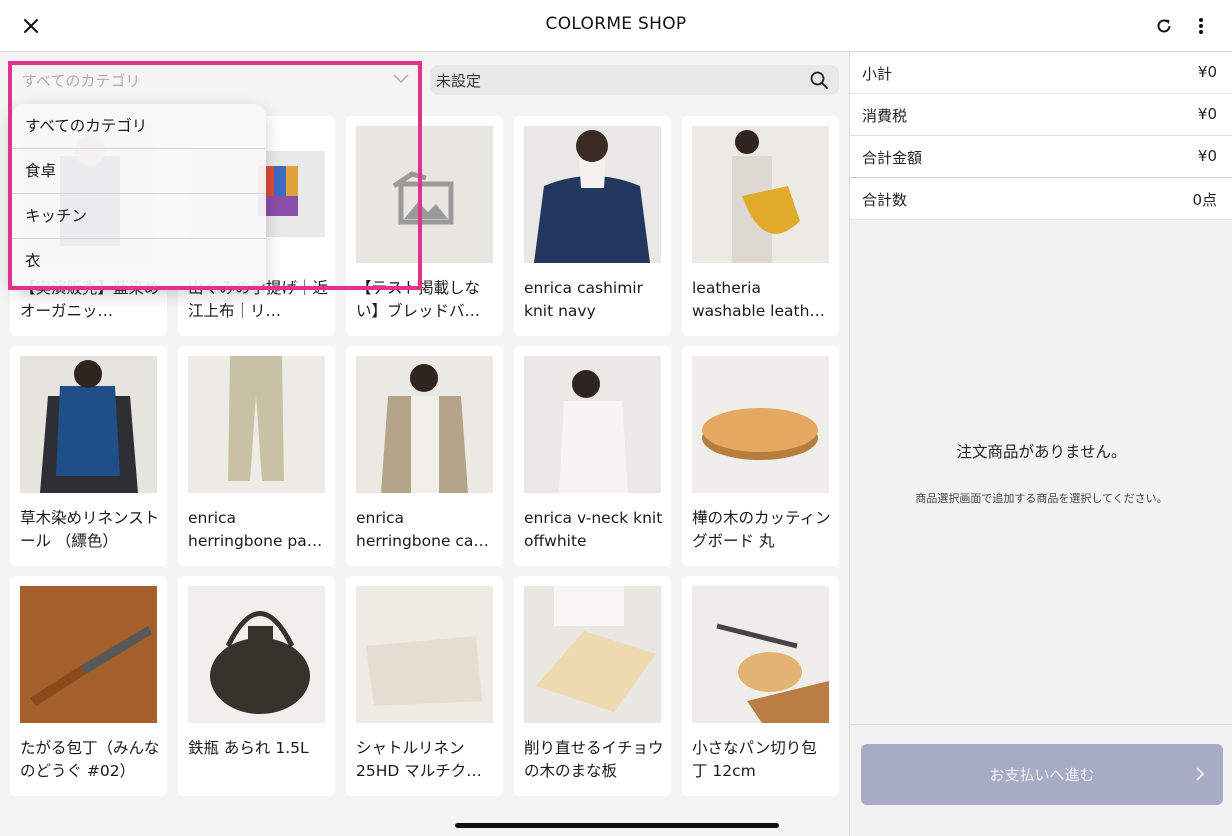 Image resolution: width=1232 pixels, height=836 pixels. What do you see at coordinates (1041, 498) in the screenshot?
I see `empty-cart-subtitle: 商品選択画面で追加する商品を選択してください。` at bounding box center [1041, 498].